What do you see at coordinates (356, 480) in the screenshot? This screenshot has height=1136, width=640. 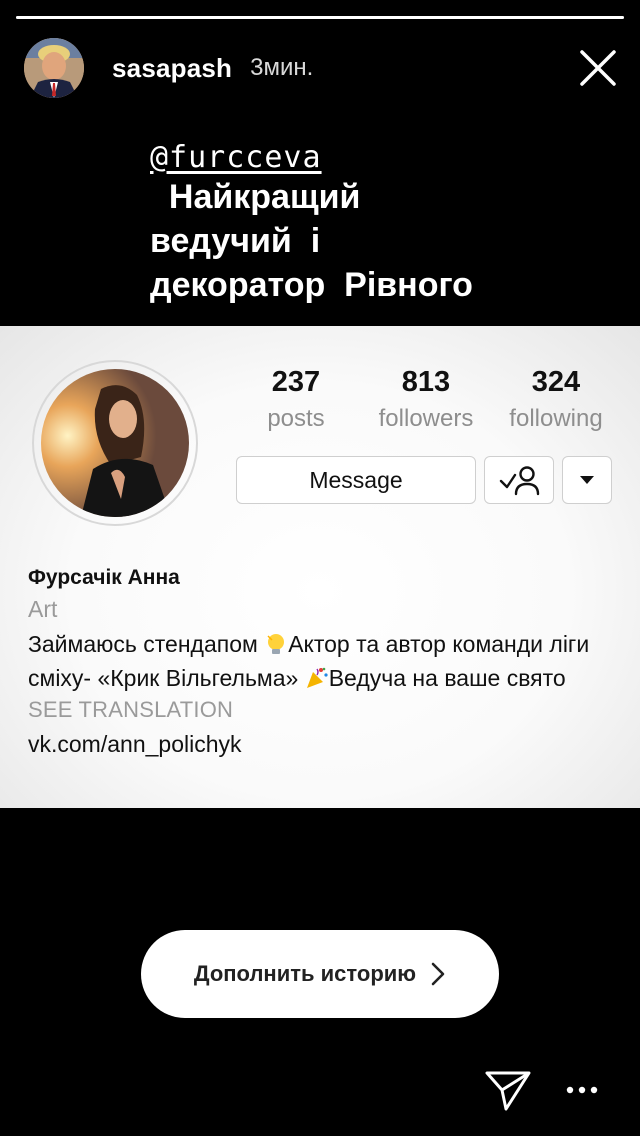 I see `message-button: Message` at bounding box center [356, 480].